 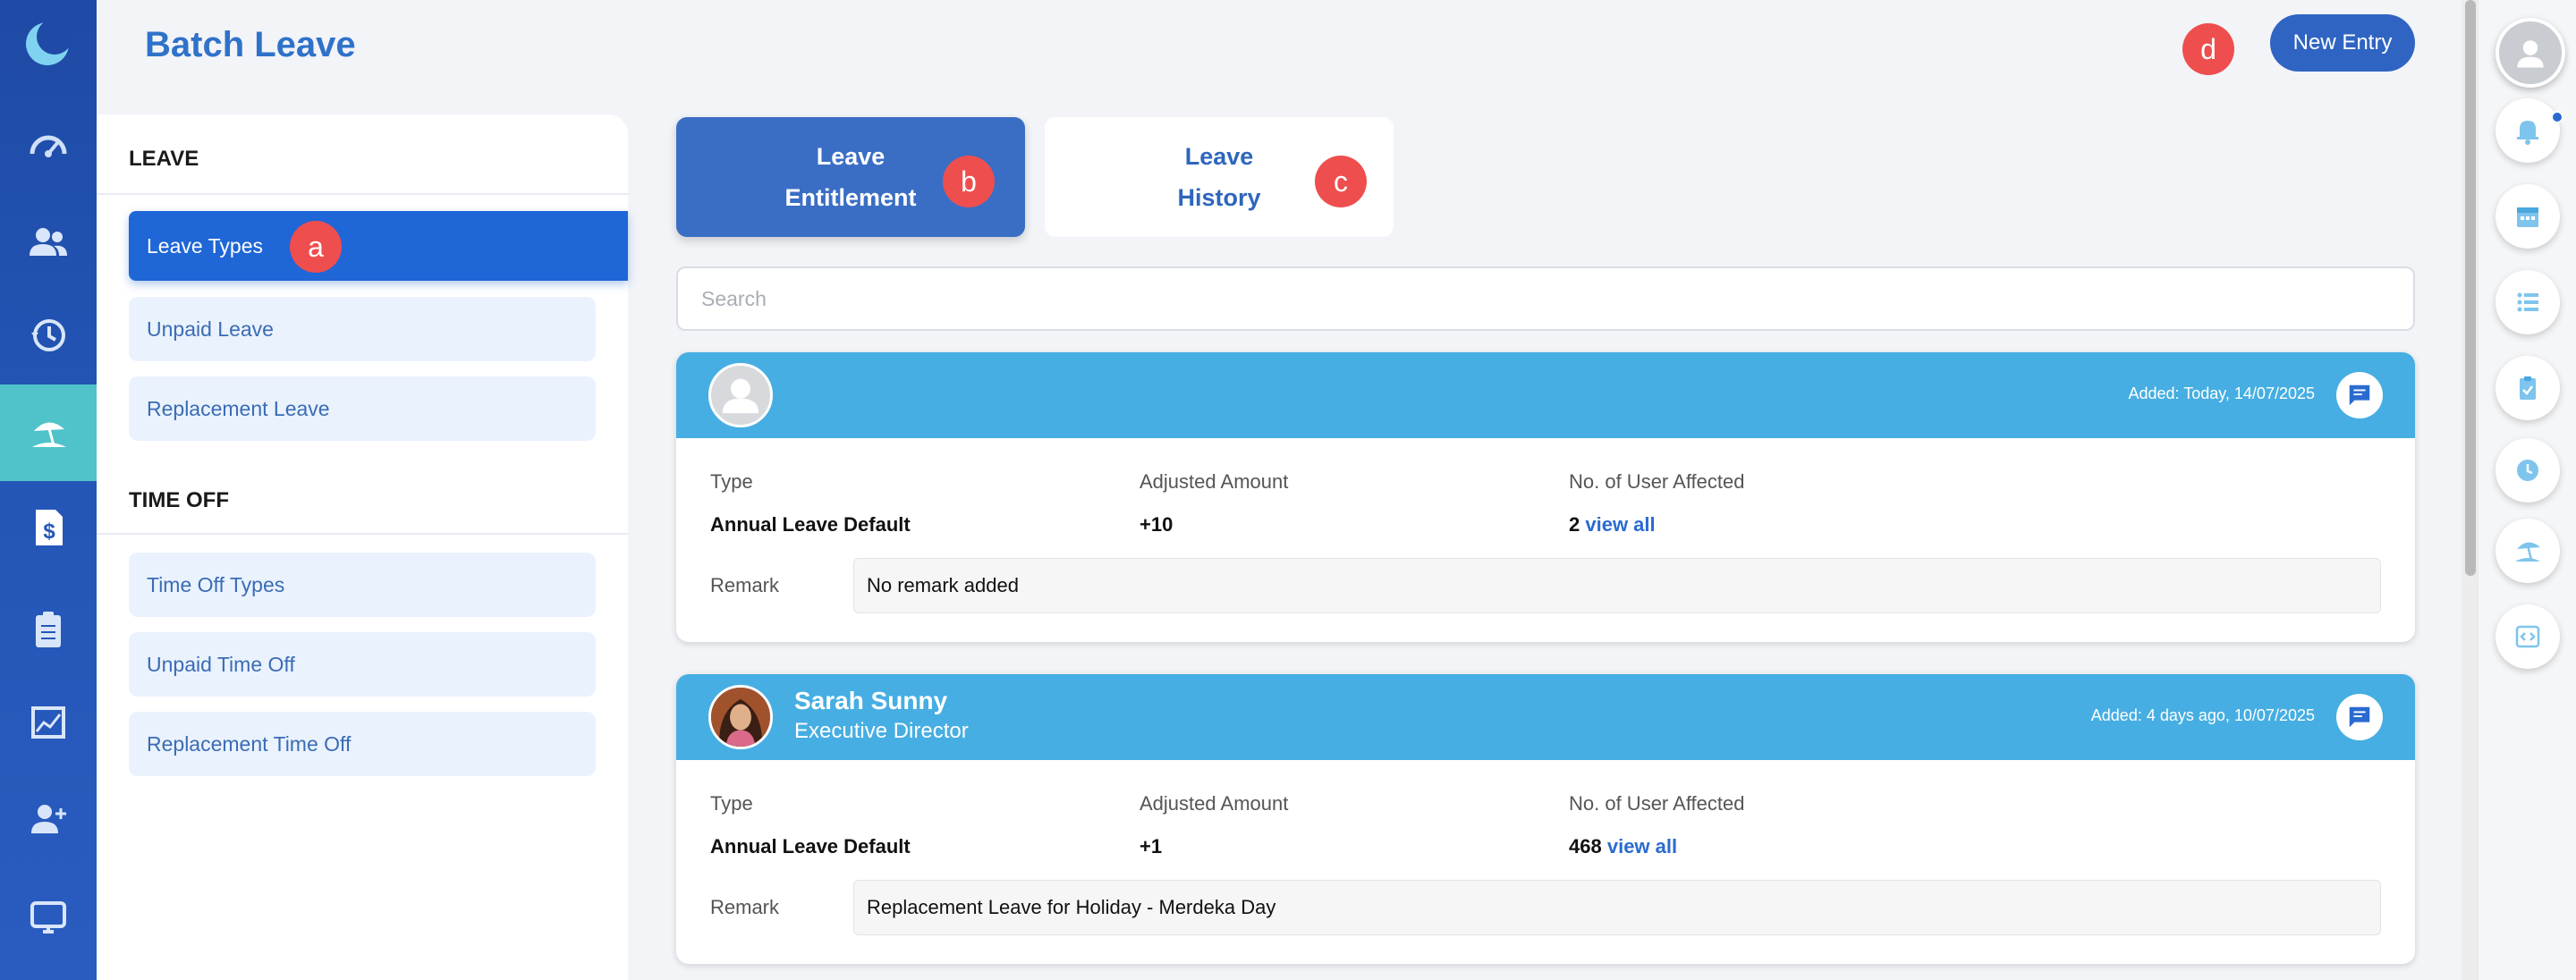 I want to click on nav-item-label: Unpaid Leave, so click(x=210, y=329).